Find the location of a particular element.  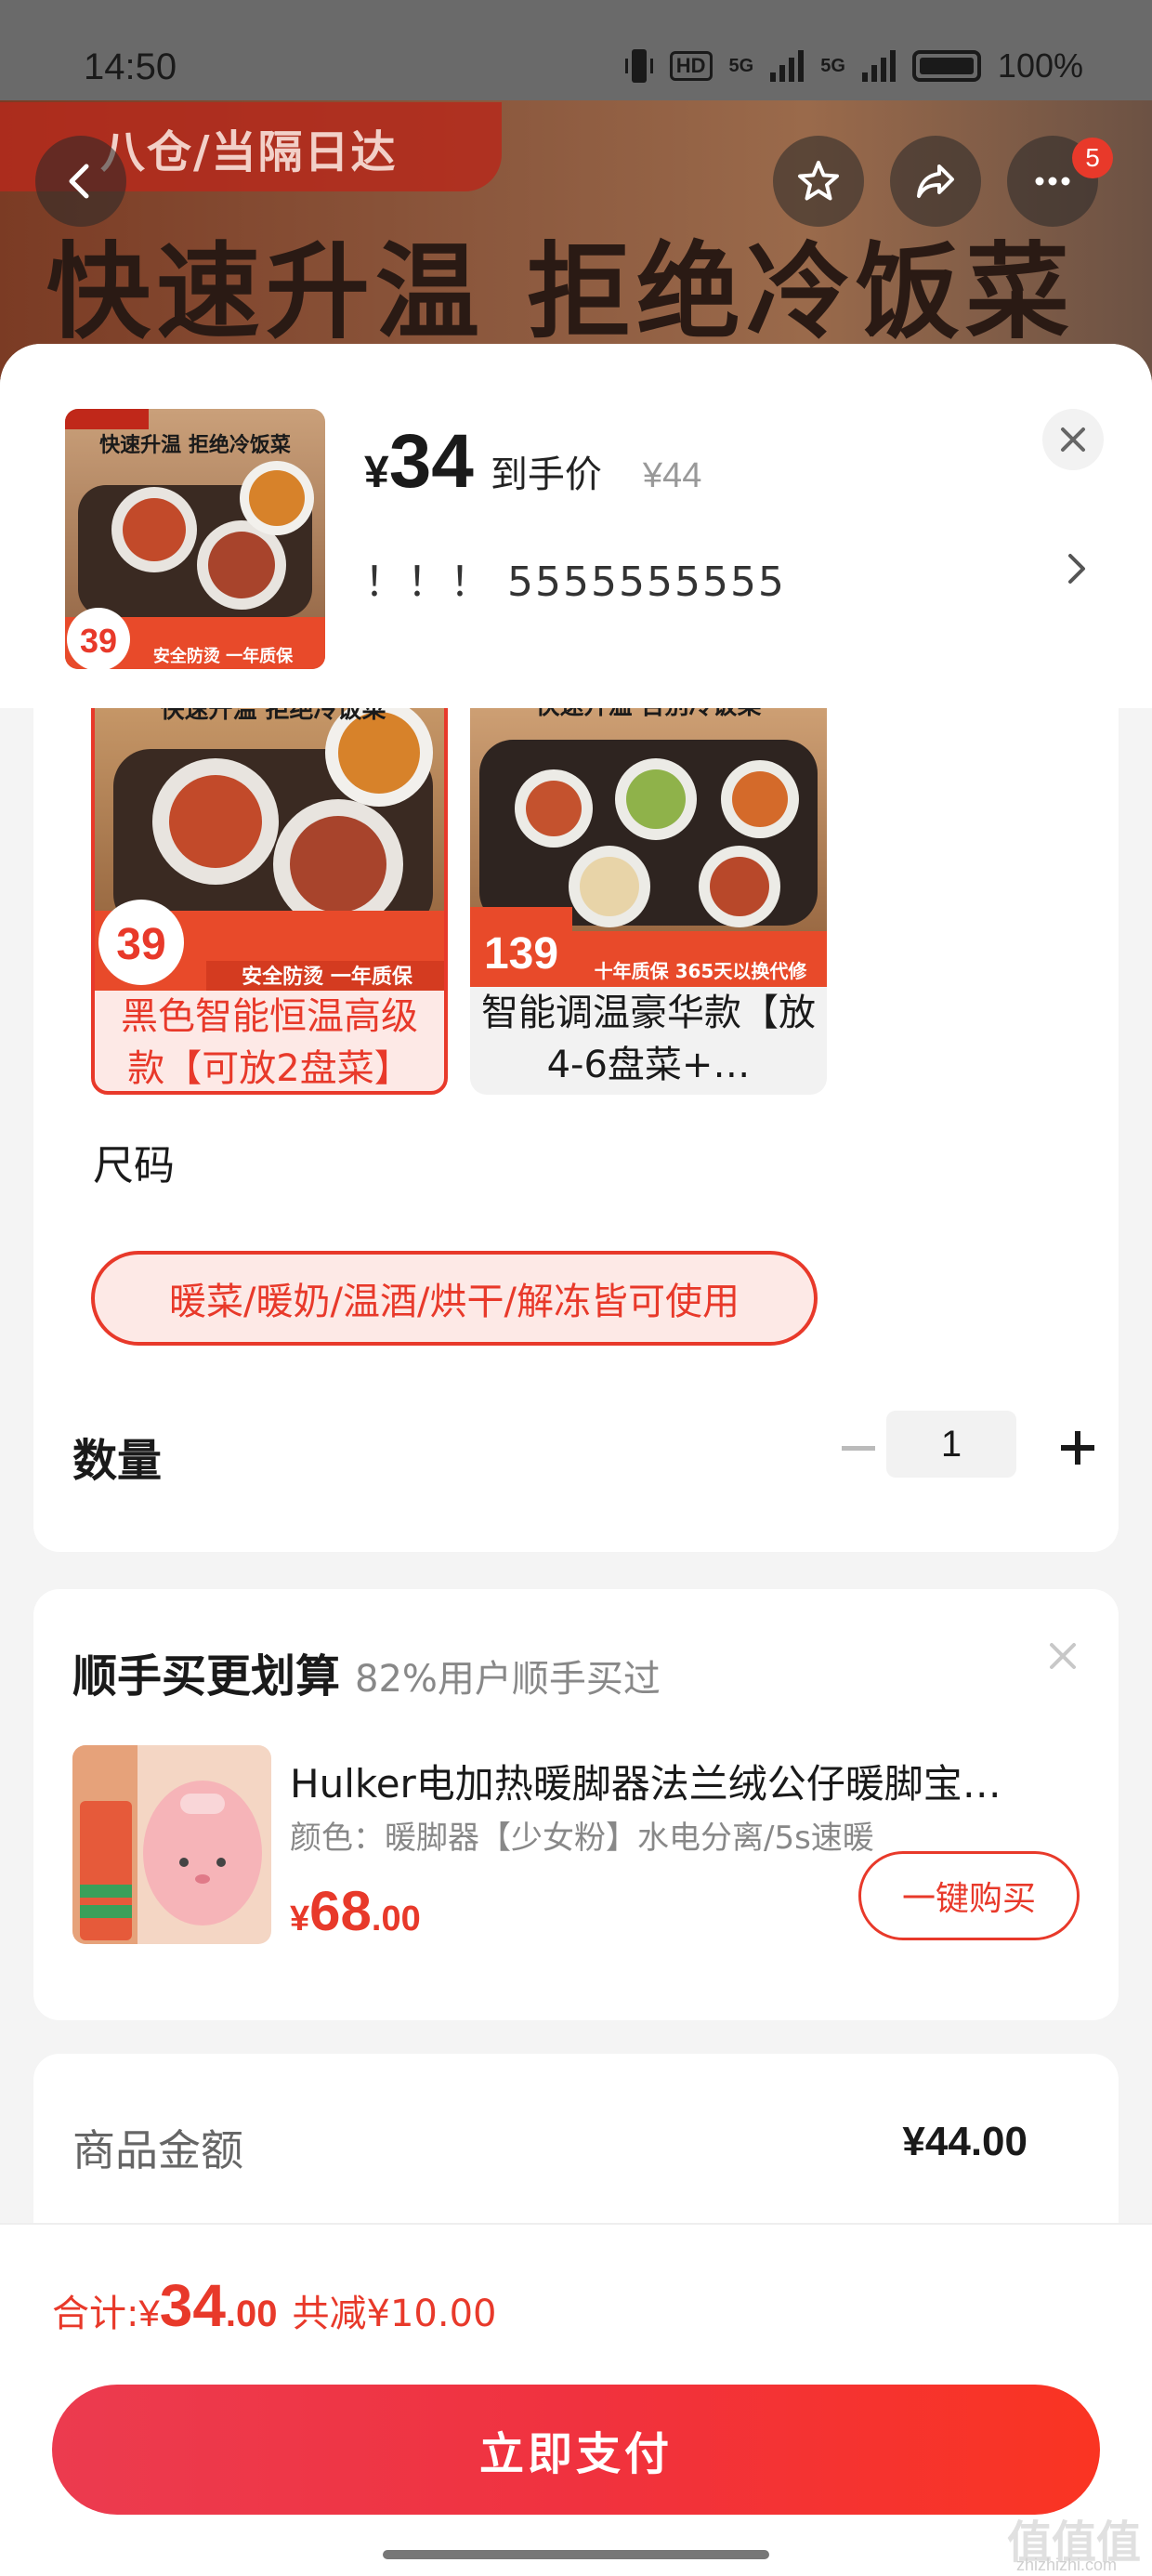

final-price-label: 到手价 is located at coordinates (546, 474).